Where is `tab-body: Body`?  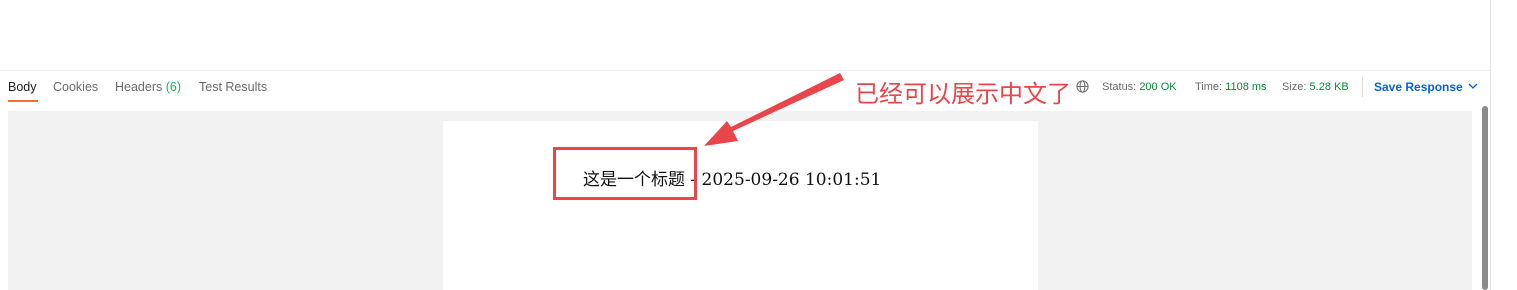
tab-body: Body is located at coordinates (22, 87).